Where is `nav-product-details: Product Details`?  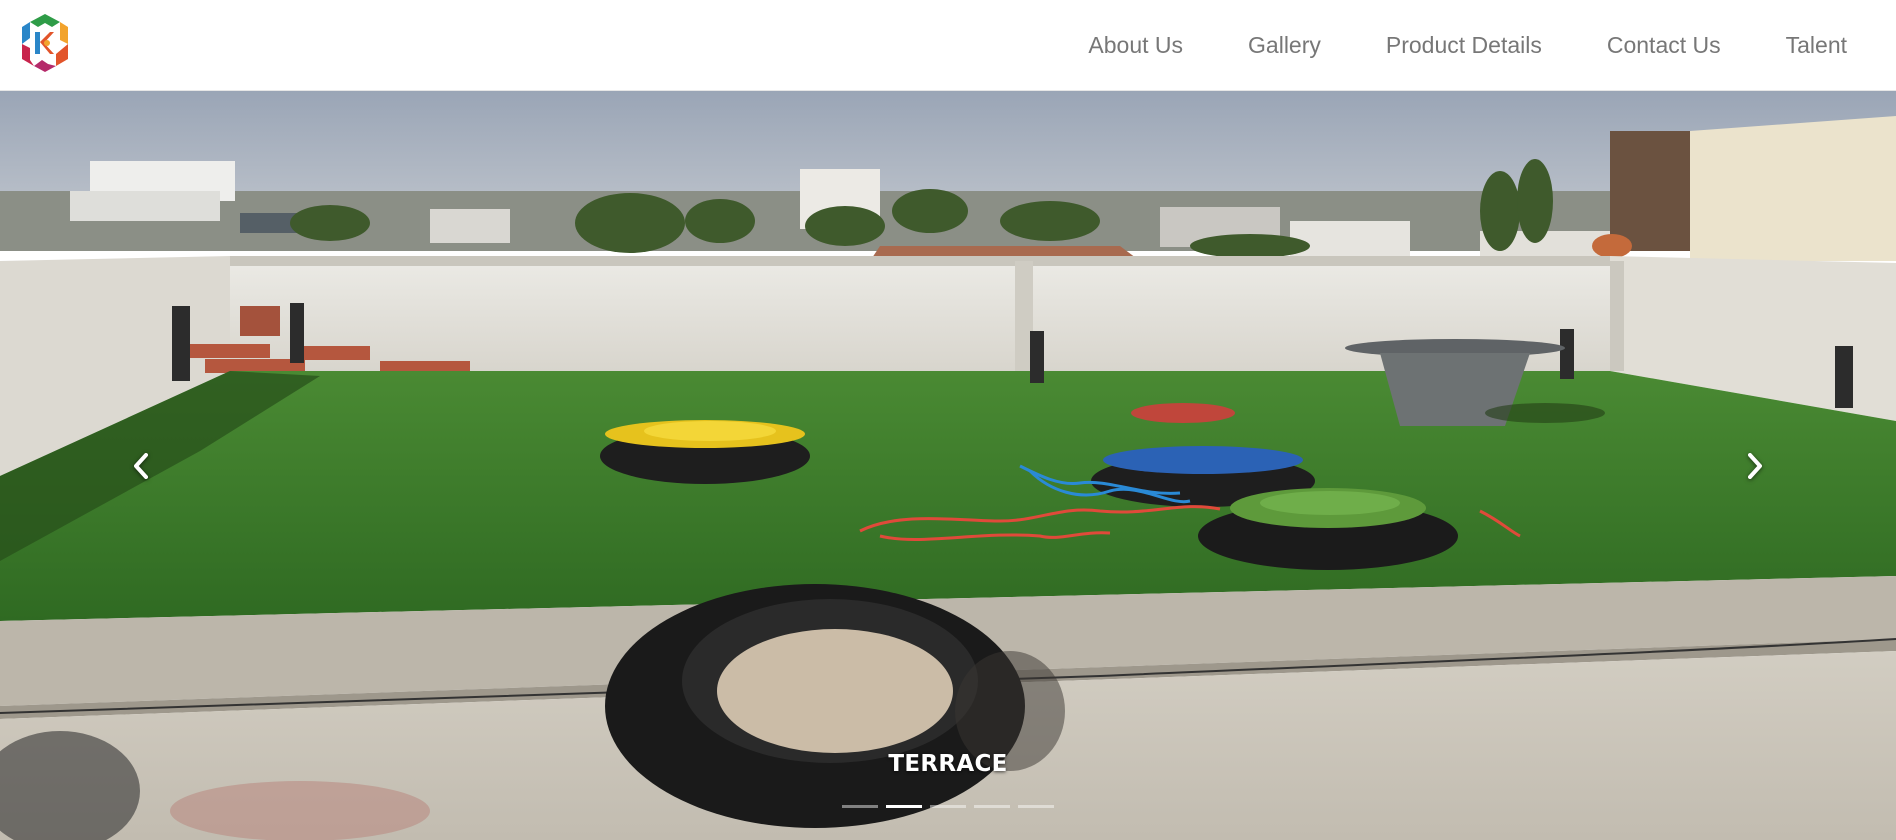 nav-product-details: Product Details is located at coordinates (1464, 45).